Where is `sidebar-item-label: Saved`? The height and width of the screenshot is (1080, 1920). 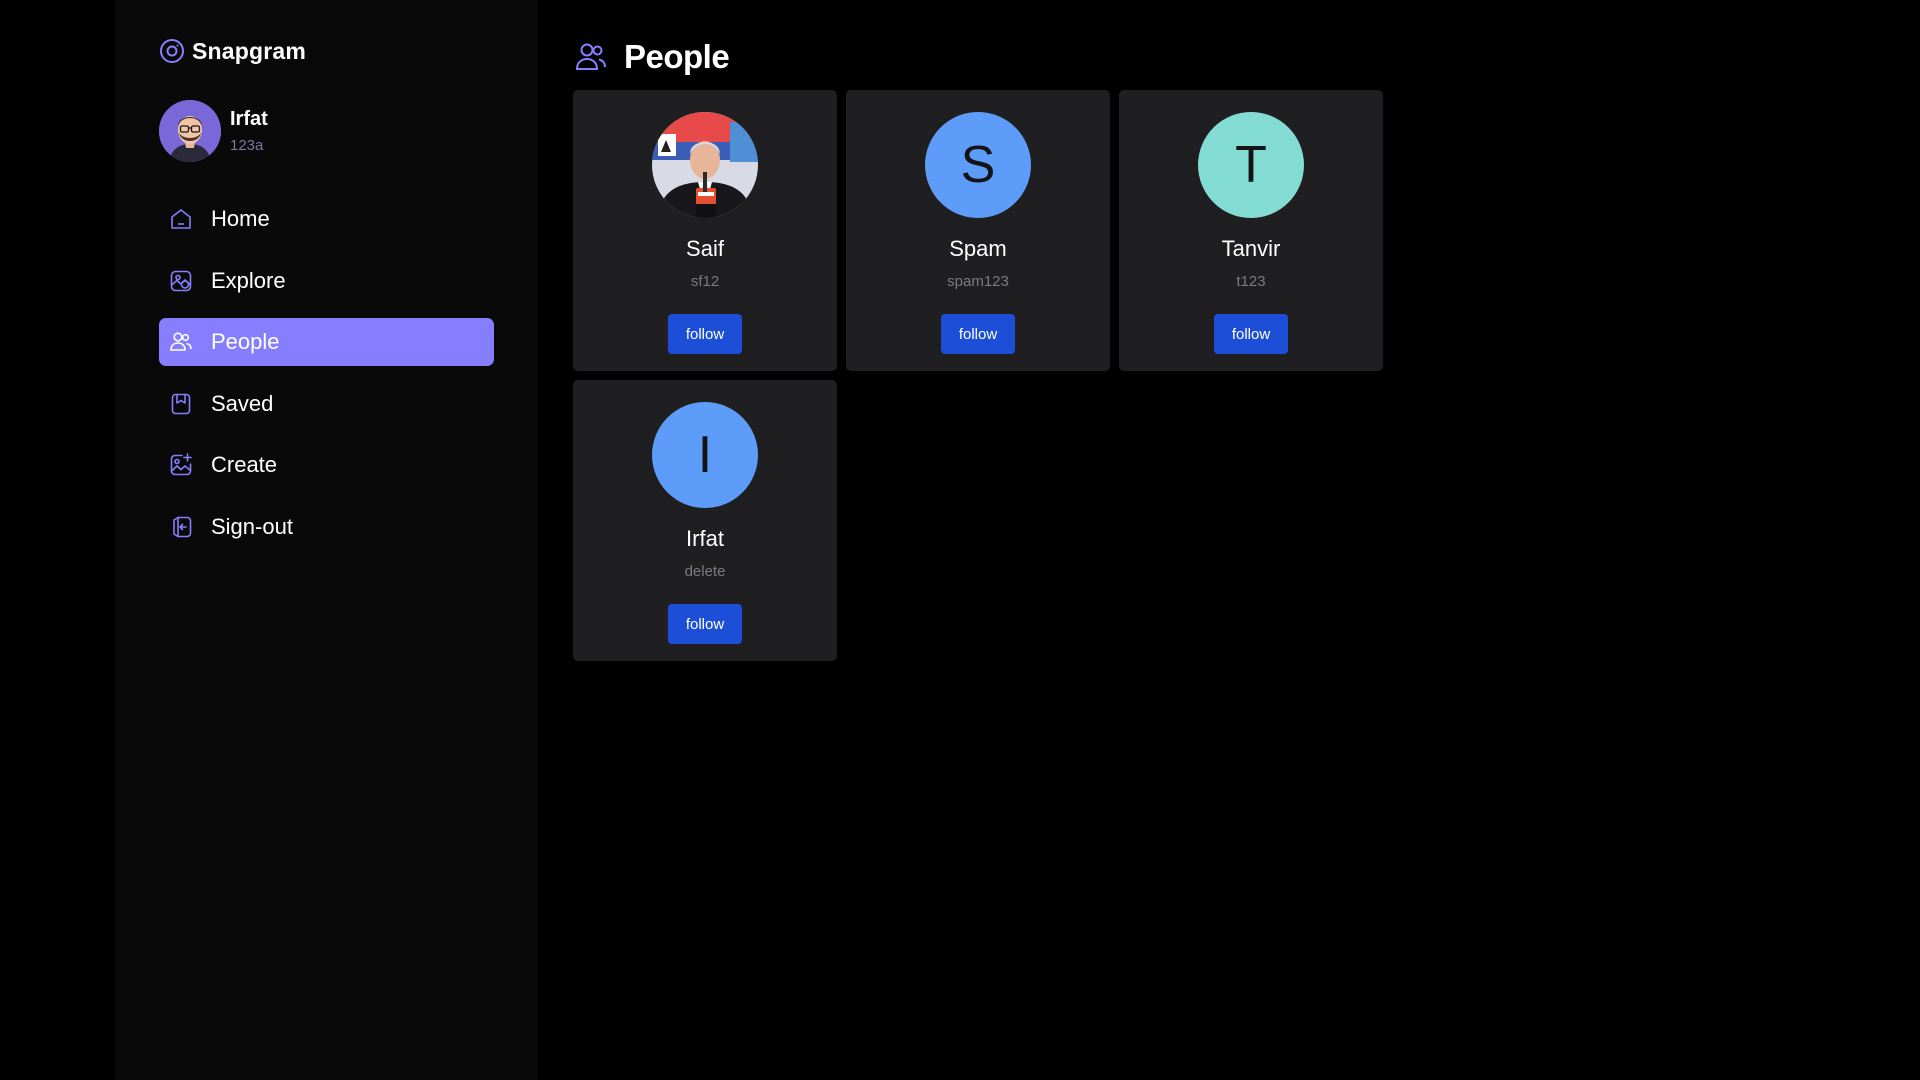 sidebar-item-label: Saved is located at coordinates (242, 403).